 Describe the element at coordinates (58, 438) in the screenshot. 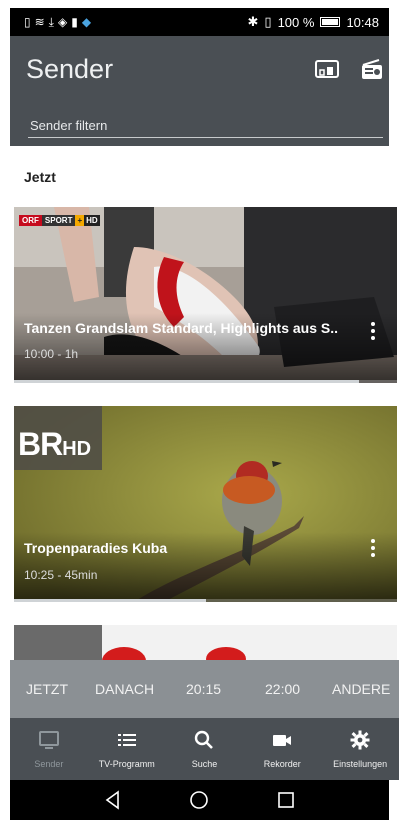

I see `channel-logo: BRHD` at that location.